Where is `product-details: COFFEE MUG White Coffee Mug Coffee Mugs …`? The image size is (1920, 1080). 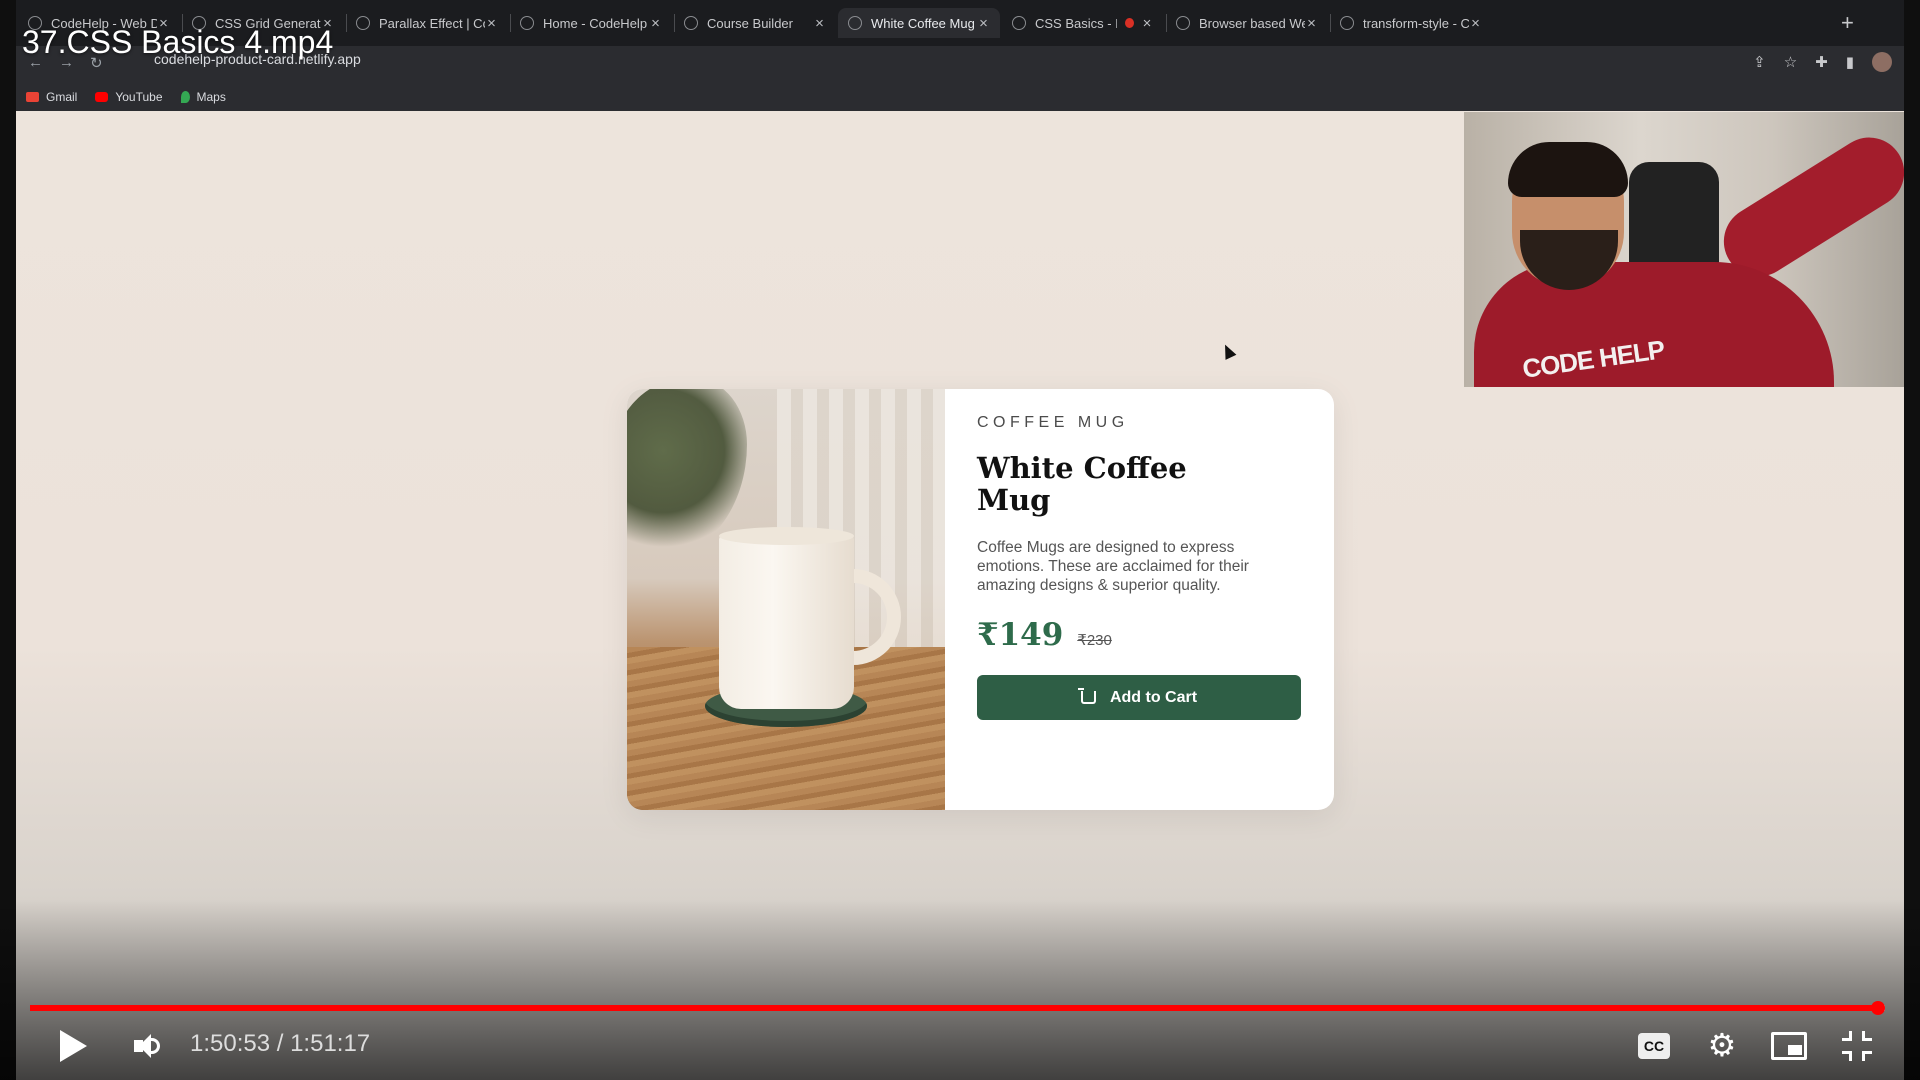
product-details: COFFEE MUG White Coffee Mug Coffee Mugs … is located at coordinates (1139, 599).